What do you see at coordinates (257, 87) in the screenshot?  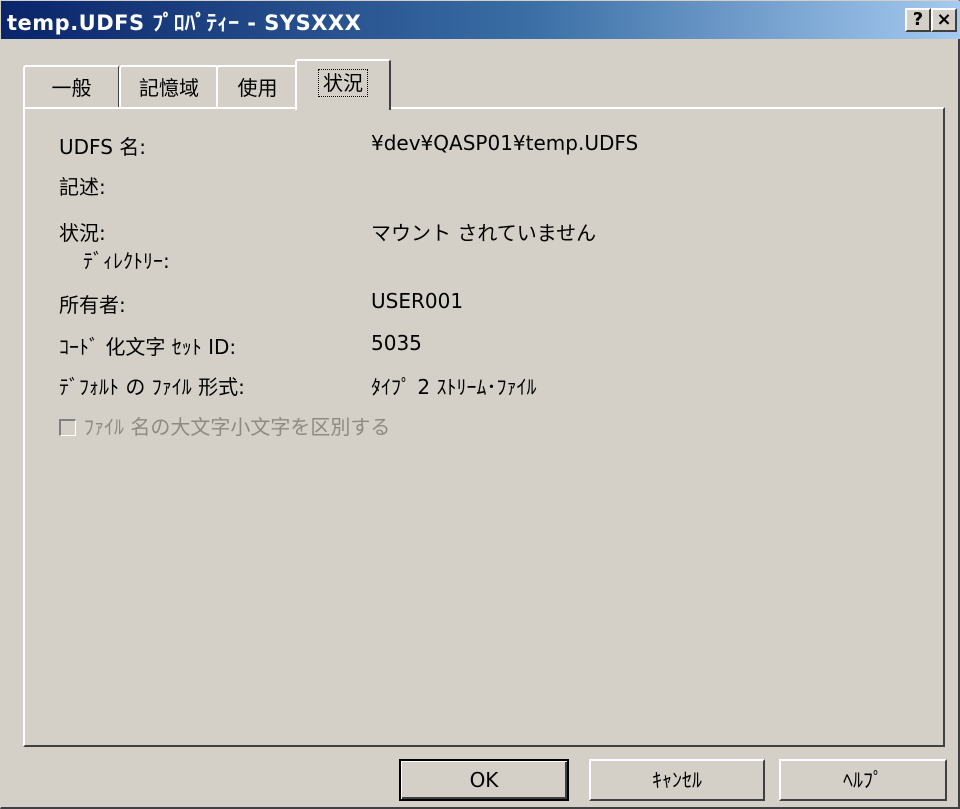 I see `tab-use: 使用` at bounding box center [257, 87].